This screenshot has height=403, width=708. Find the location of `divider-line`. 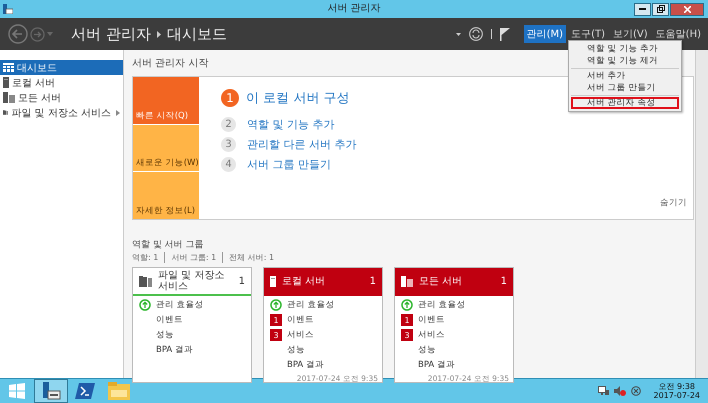

divider-line is located at coordinates (491, 34).